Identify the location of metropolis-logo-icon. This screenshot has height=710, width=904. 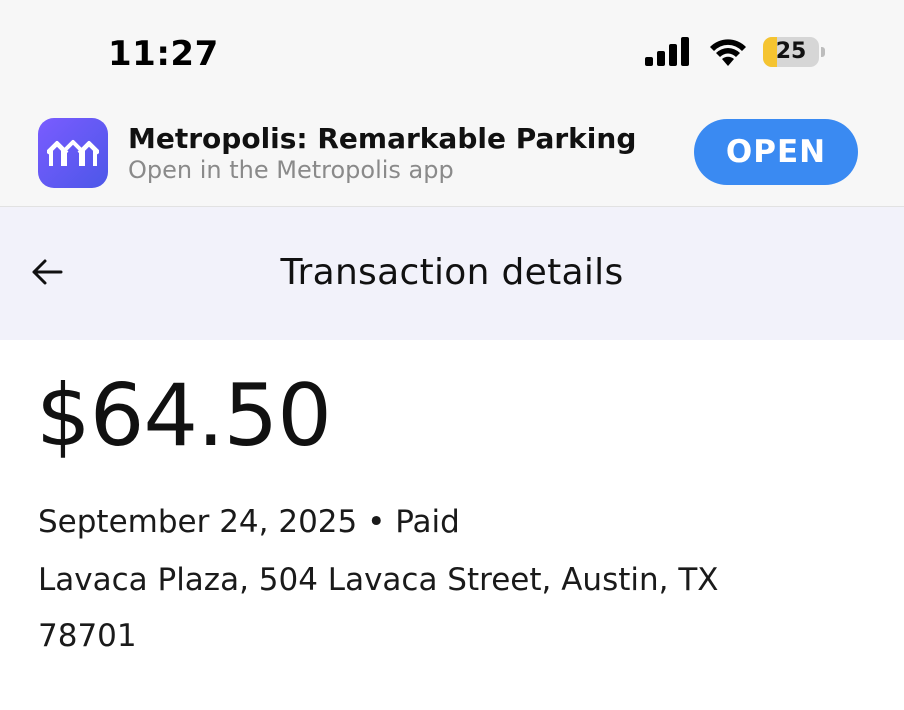
(73, 153).